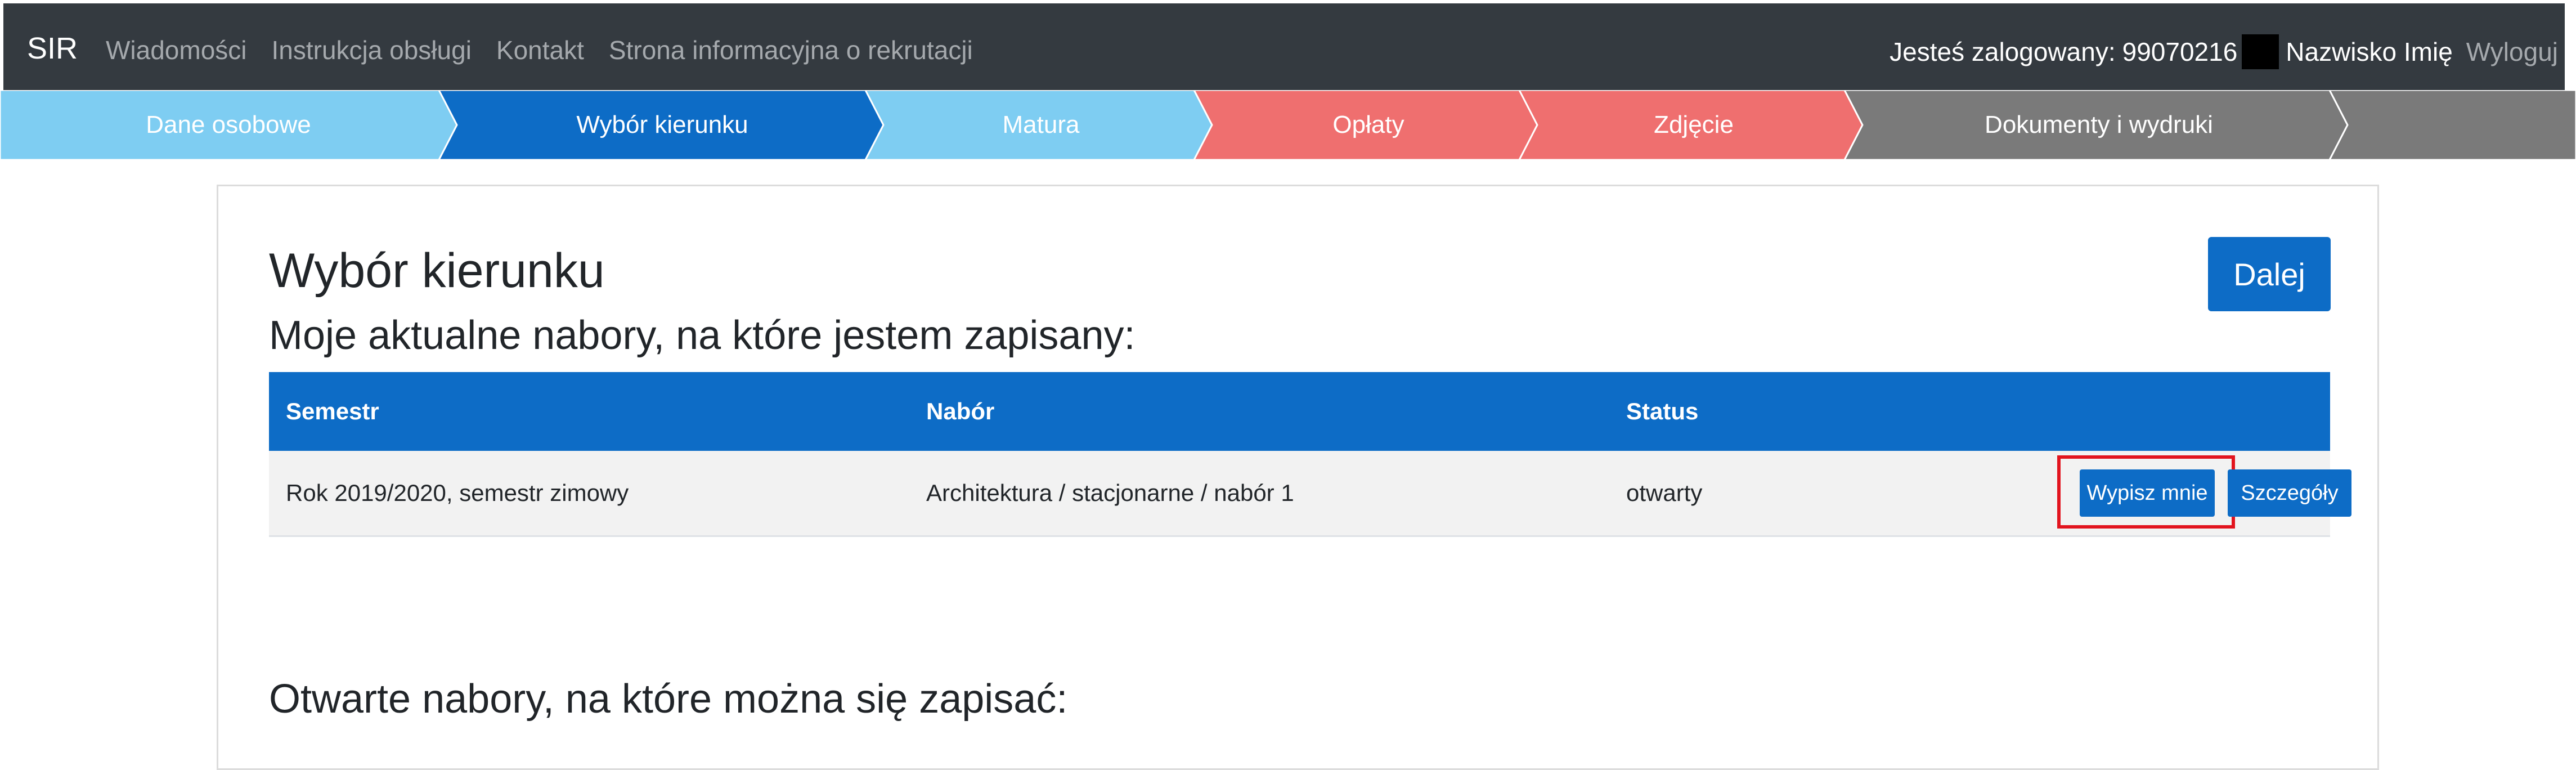  What do you see at coordinates (1662, 411) in the screenshot?
I see `column-header-status: Status` at bounding box center [1662, 411].